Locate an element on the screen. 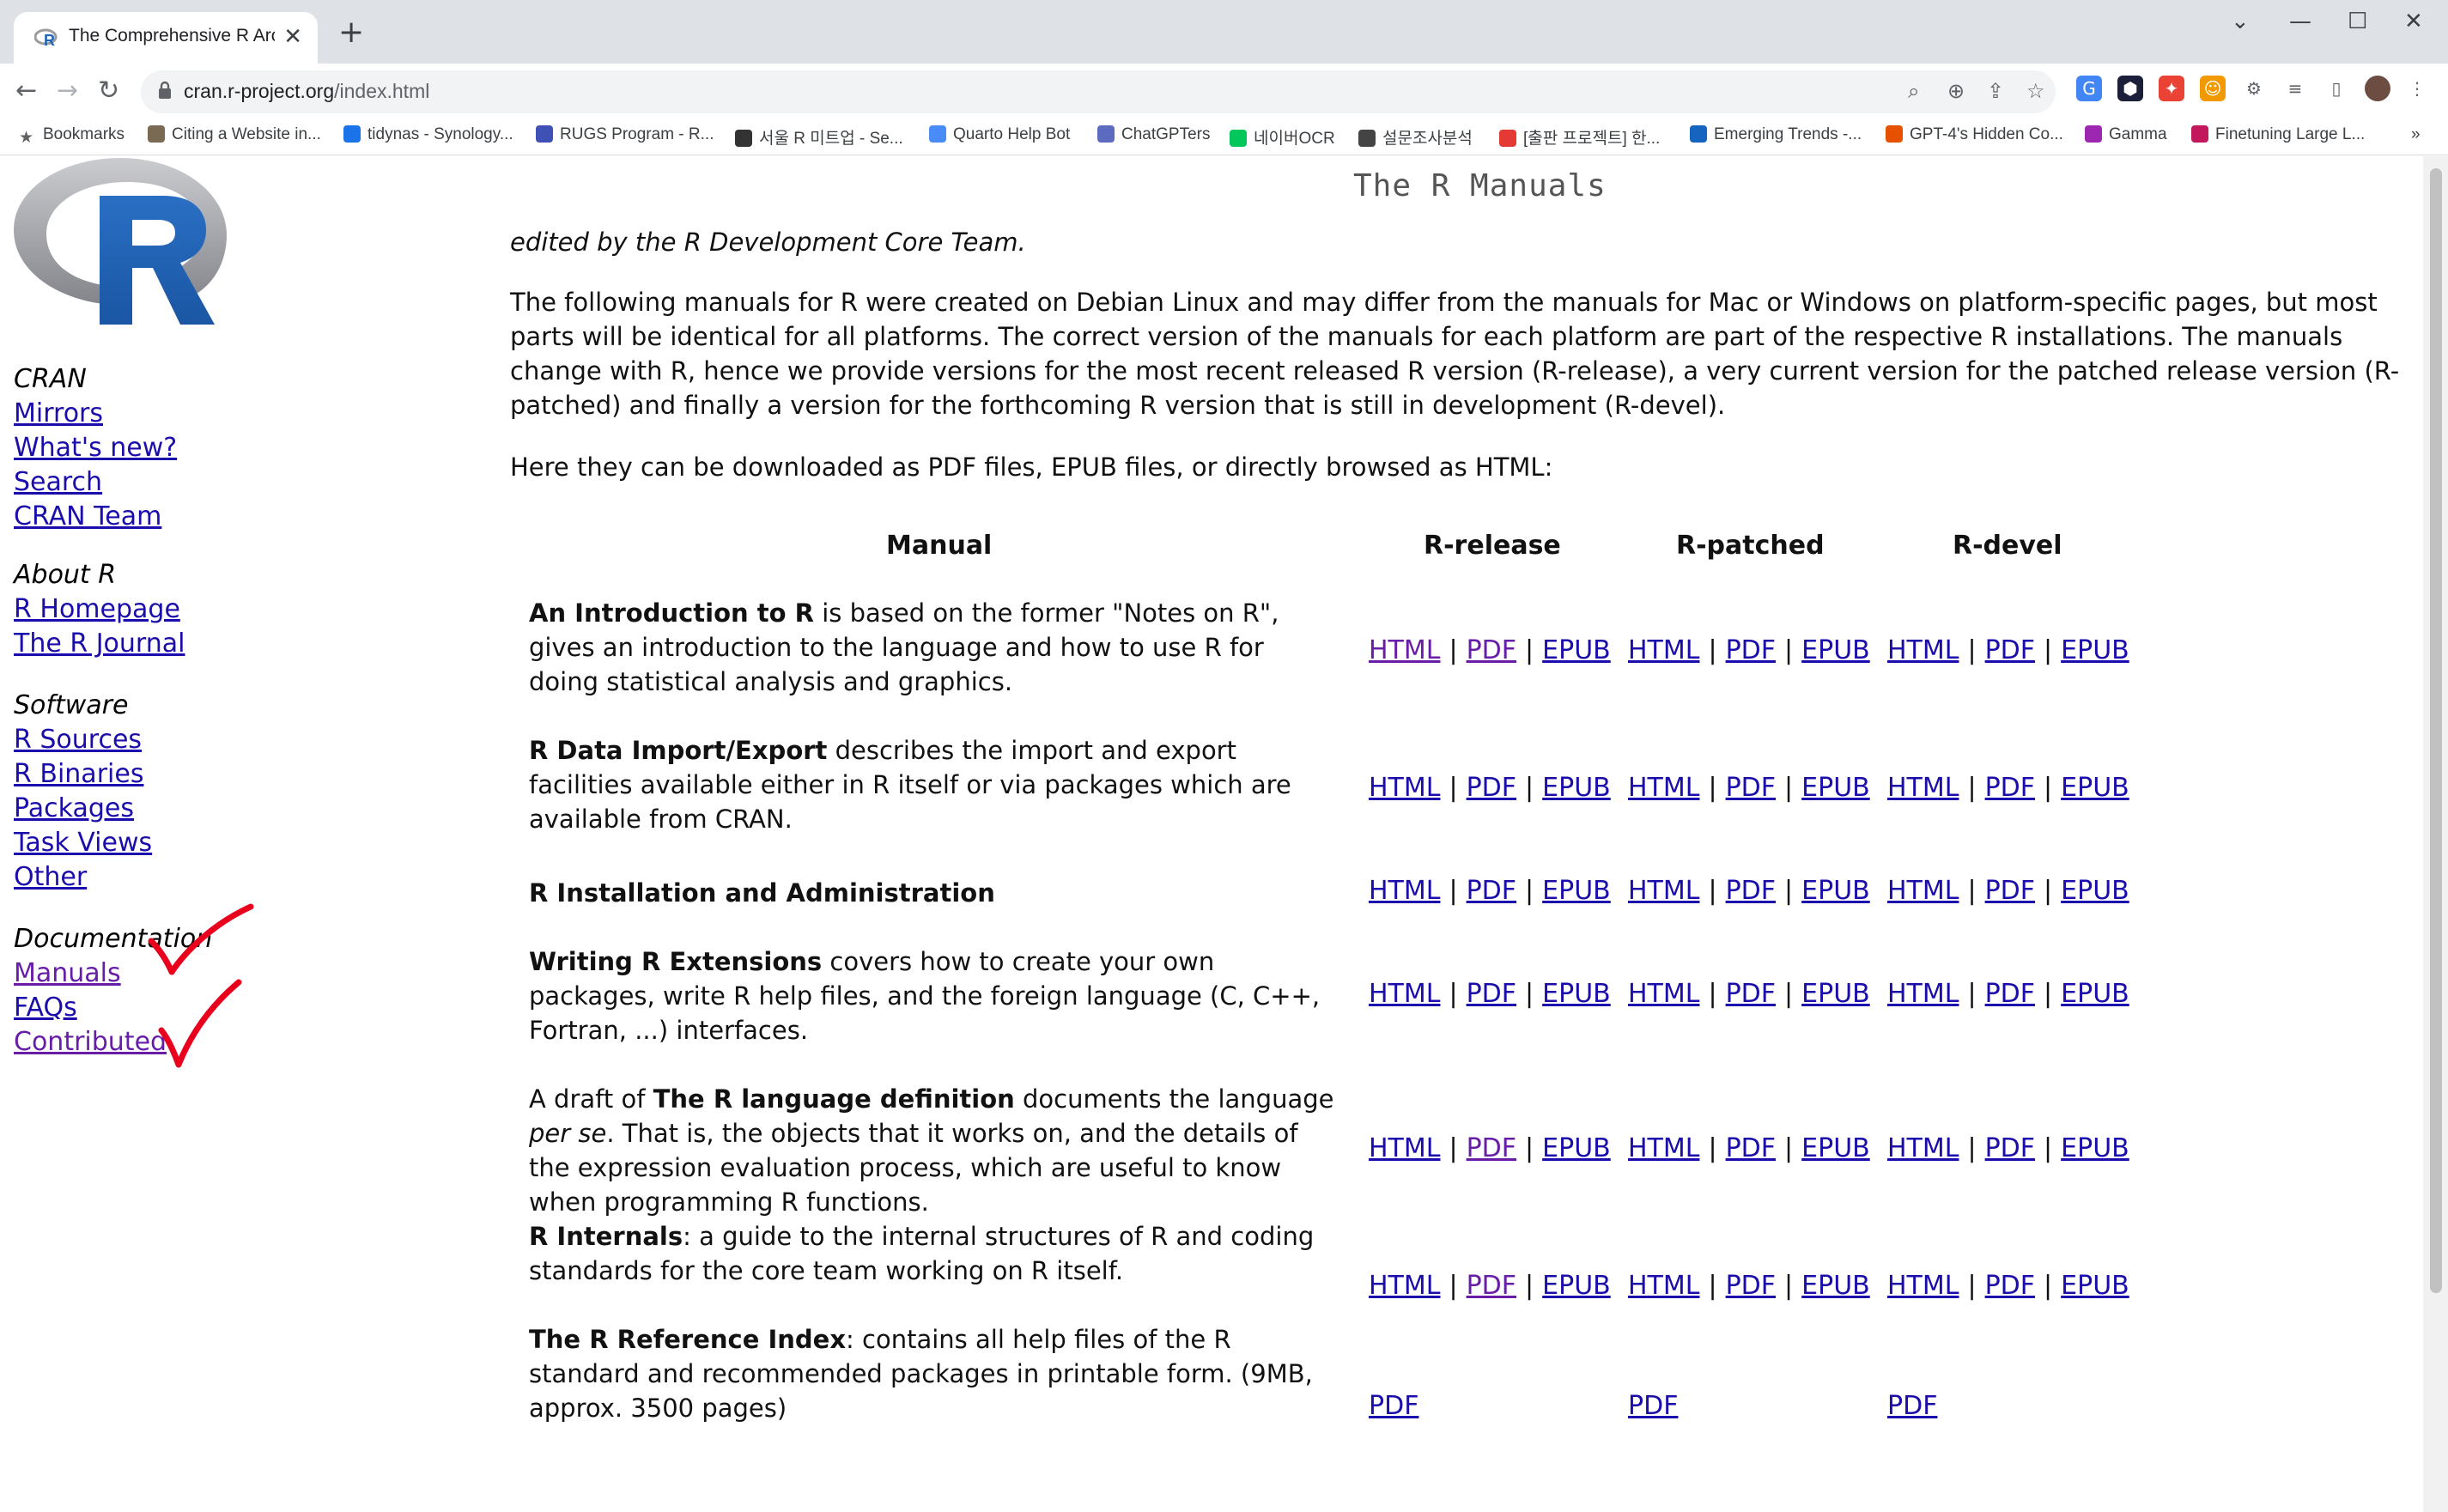  extensions-puzzle-icon: ⚙ is located at coordinates (2254, 89).